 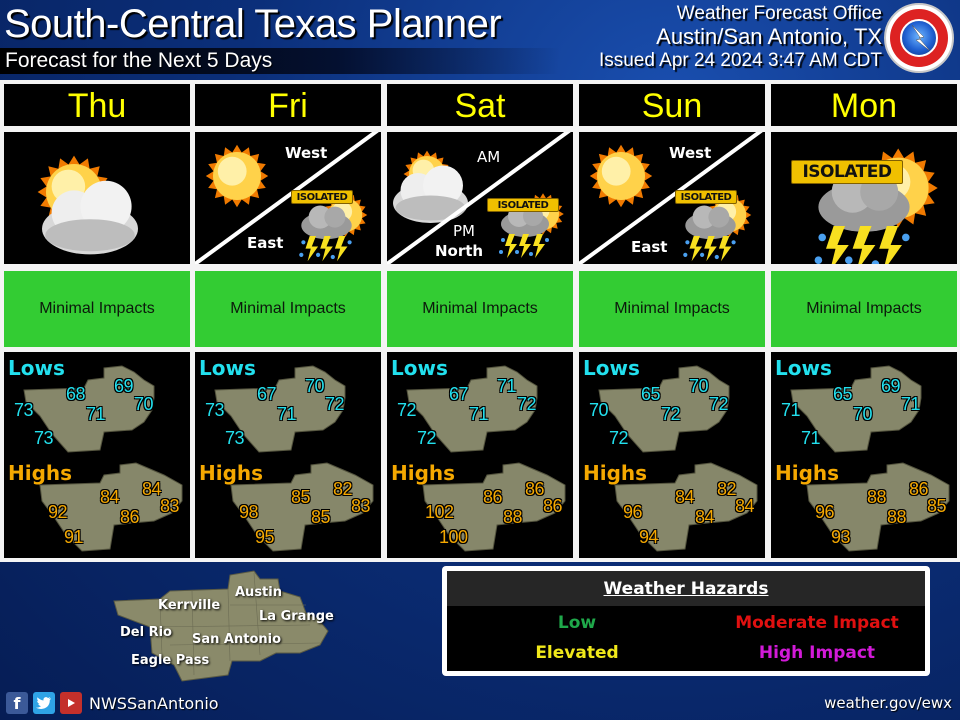 I want to click on highs-temp: 93, so click(x=841, y=537).